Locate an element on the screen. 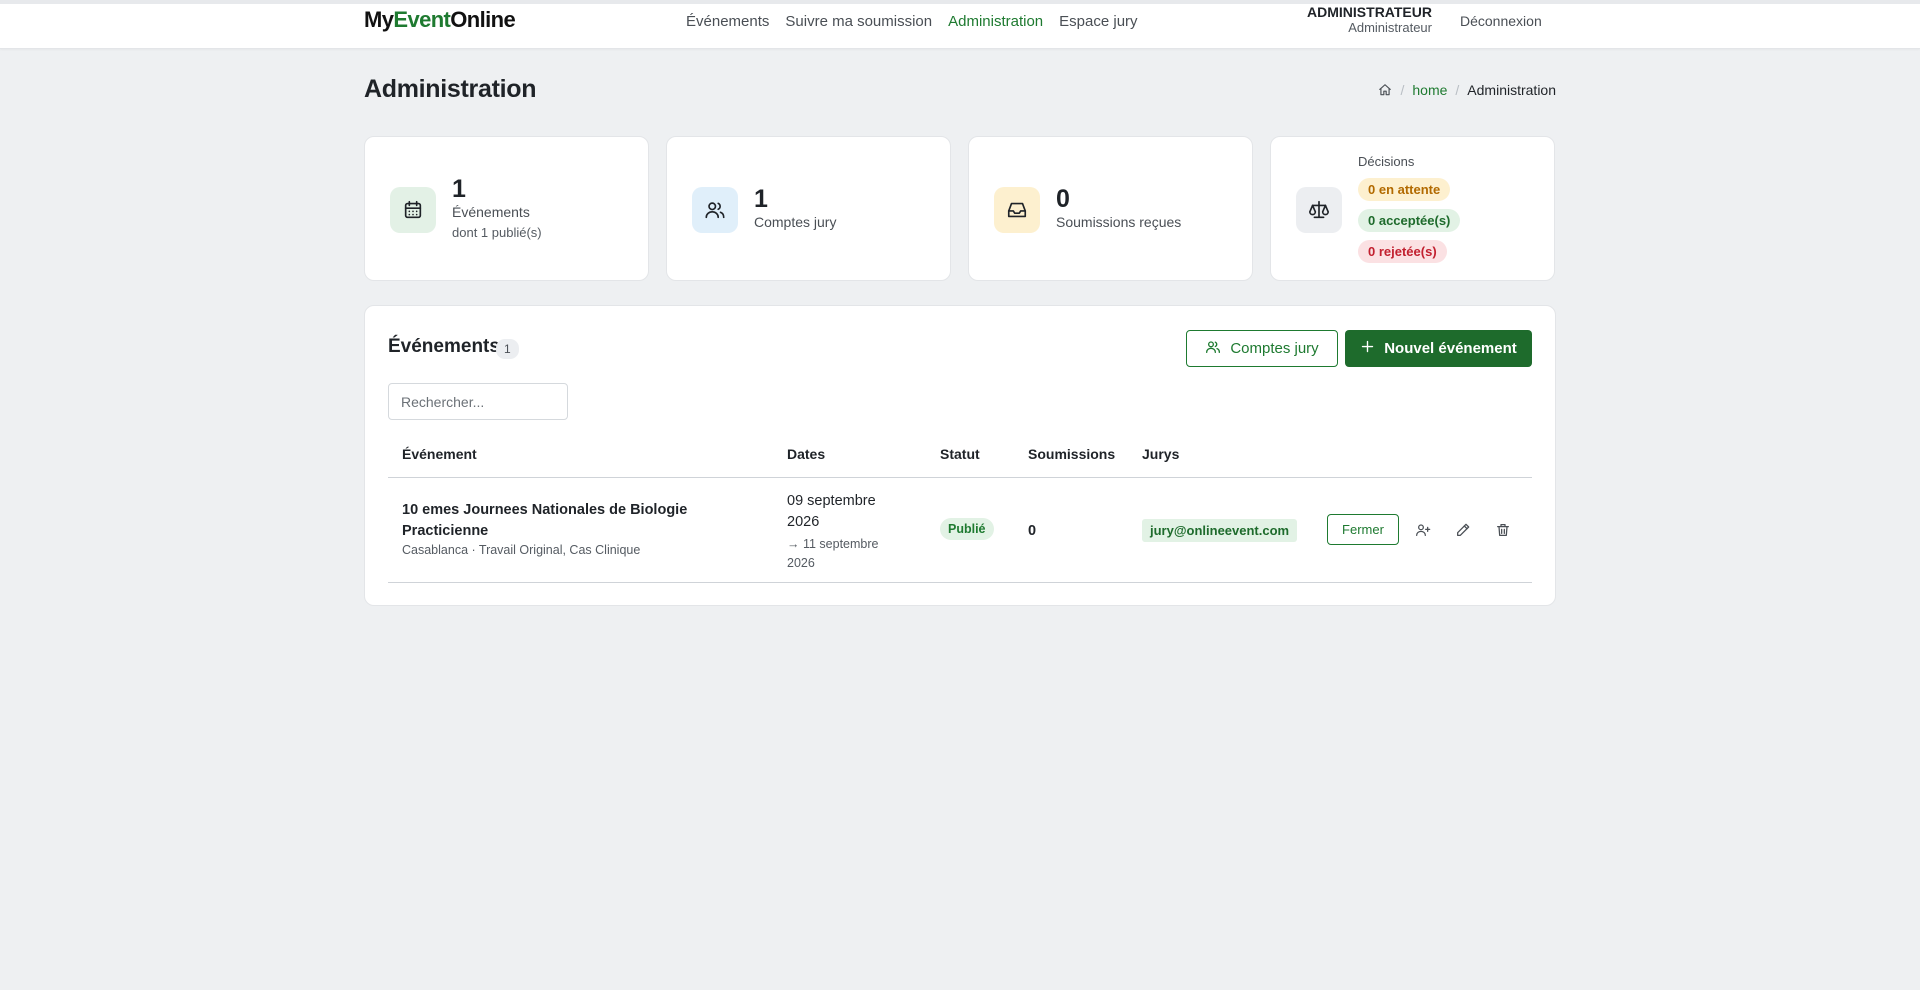  table-row-divider is located at coordinates (960, 582).